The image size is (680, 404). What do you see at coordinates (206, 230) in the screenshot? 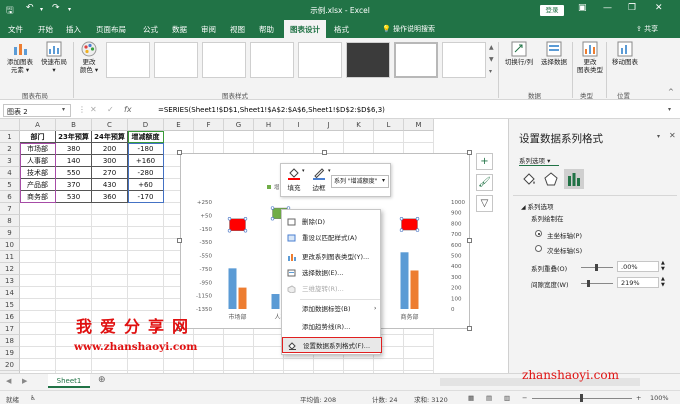
I see `left-axis-tick-label: -150` at bounding box center [206, 230].